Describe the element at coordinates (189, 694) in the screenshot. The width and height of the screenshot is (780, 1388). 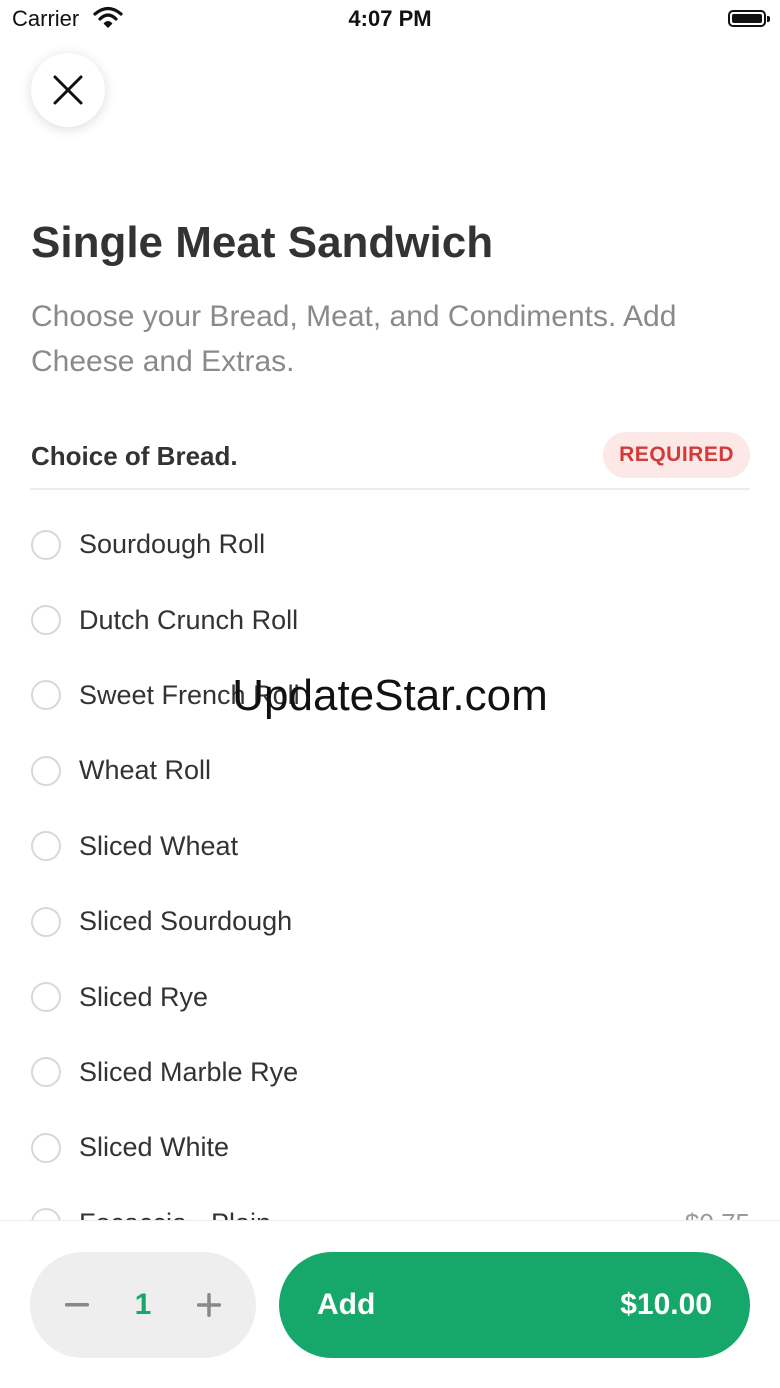
I see `option-label: Sweet French Roll` at that location.